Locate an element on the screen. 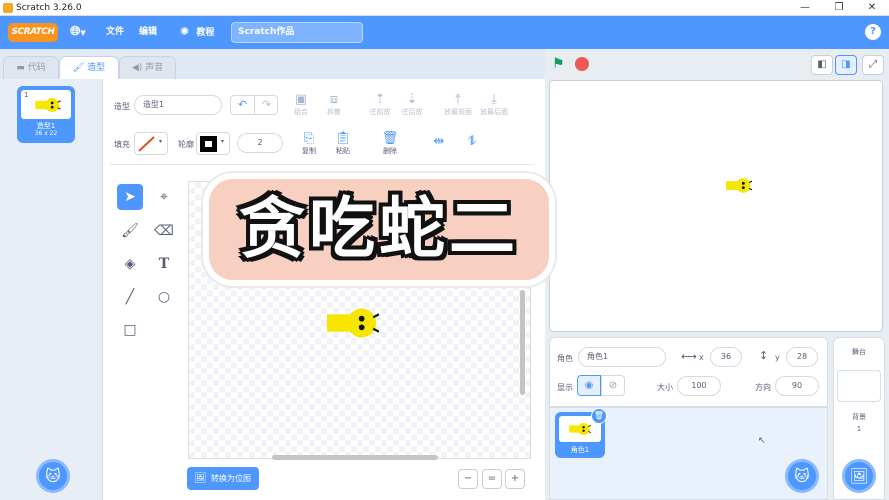  tab-code: ▬ 代码 is located at coordinates (31, 67).